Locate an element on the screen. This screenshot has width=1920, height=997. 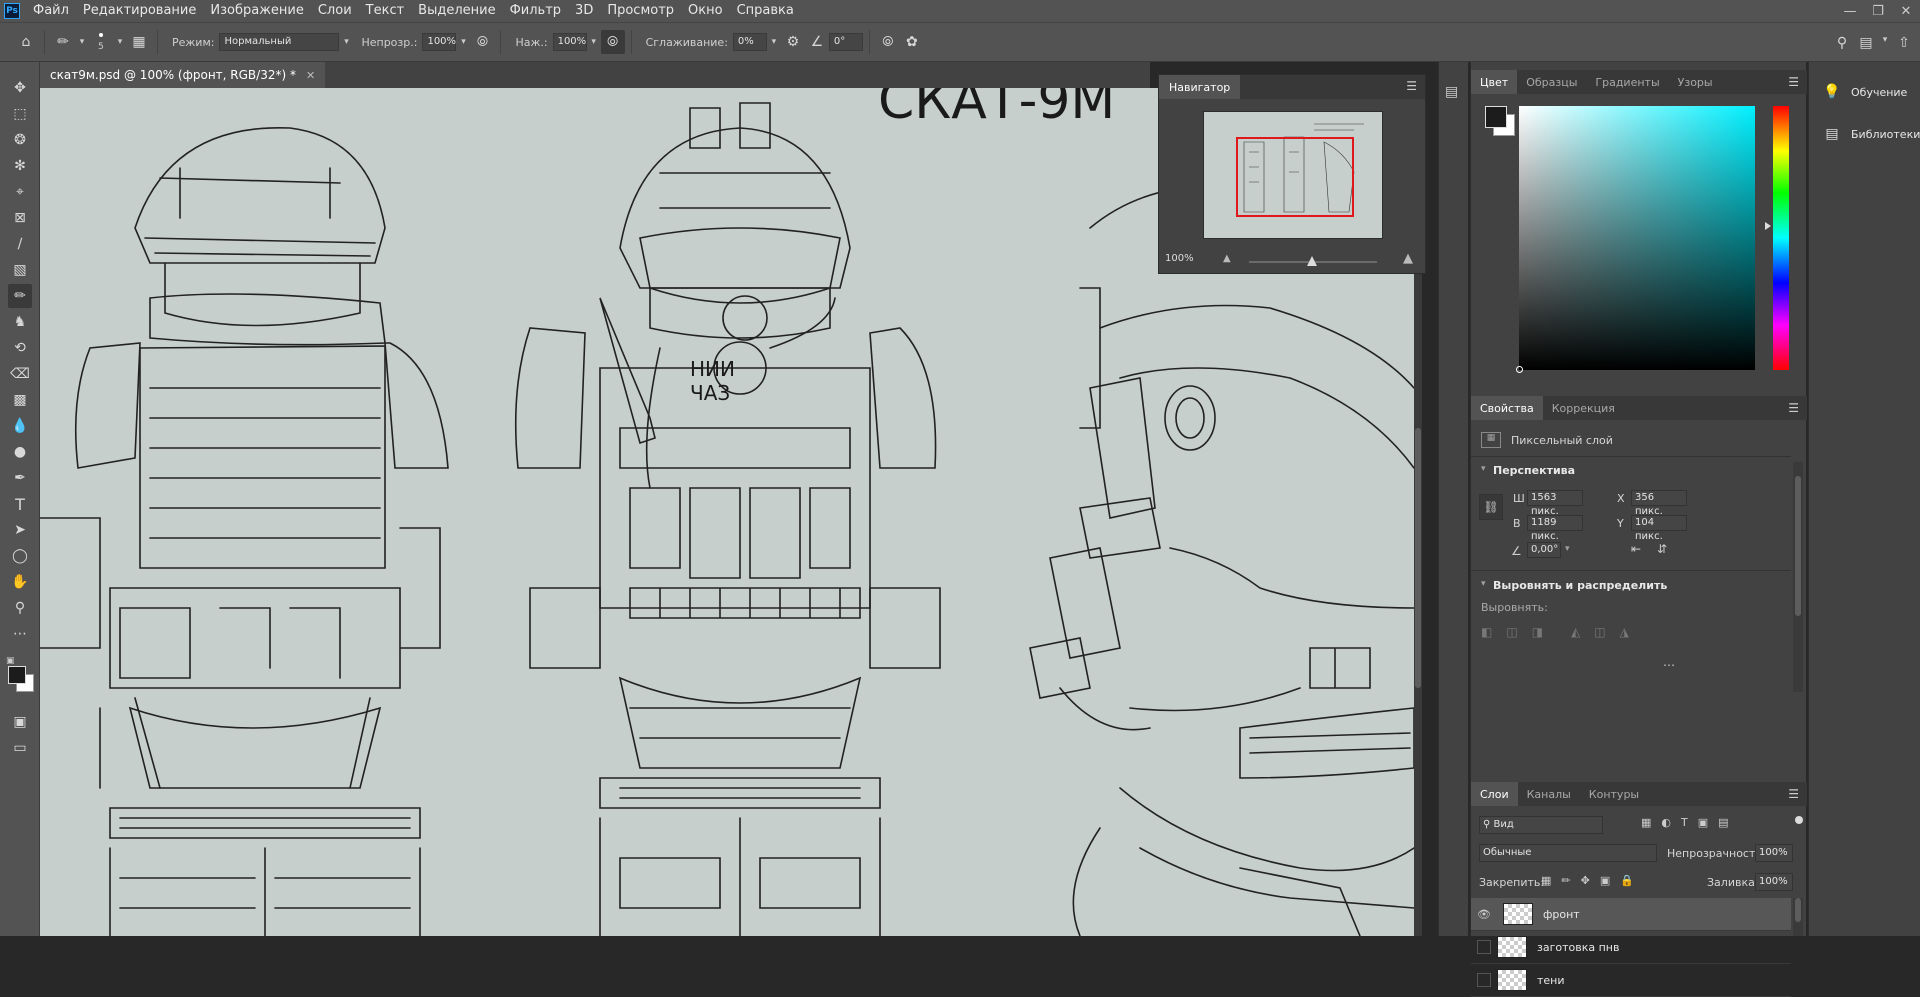
align-bottom-icon: ◮ is located at coordinates (1624, 632).